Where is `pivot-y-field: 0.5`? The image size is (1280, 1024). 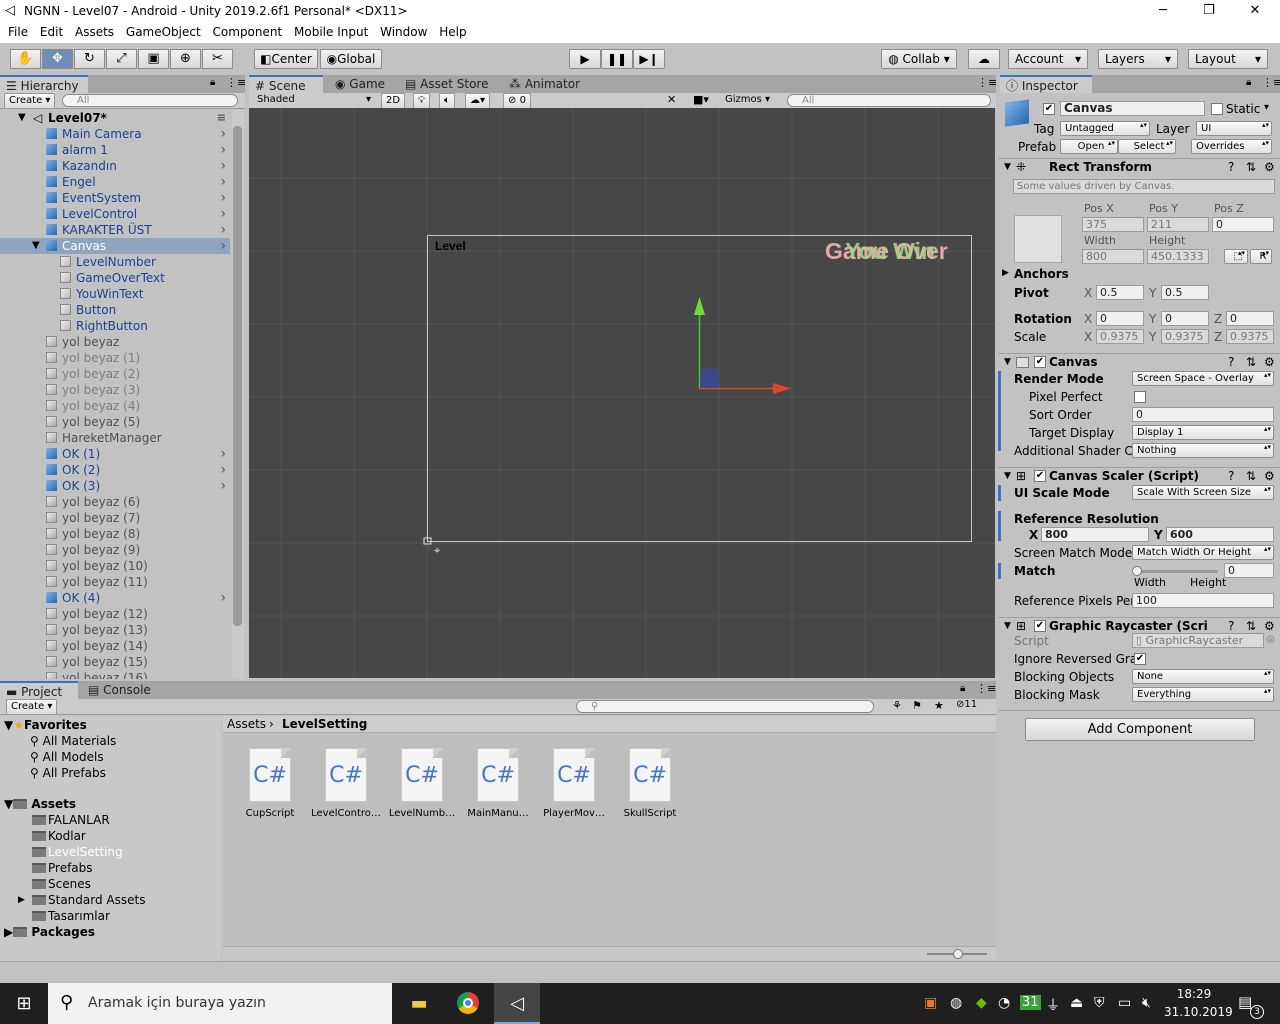 pivot-y-field: 0.5 is located at coordinates (1185, 292).